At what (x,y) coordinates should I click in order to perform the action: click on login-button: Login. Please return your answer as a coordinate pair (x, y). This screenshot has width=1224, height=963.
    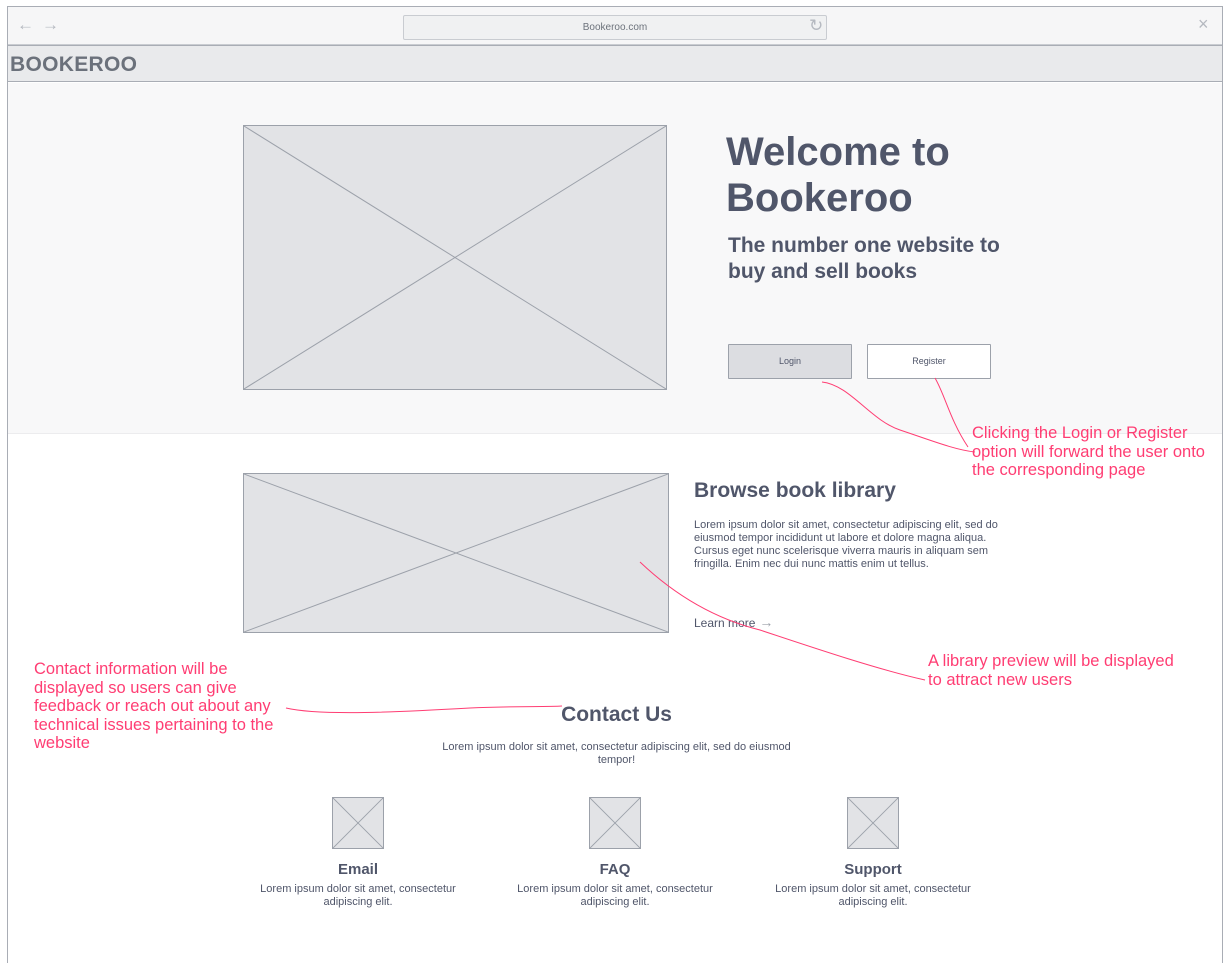
    Looking at the image, I should click on (790, 361).